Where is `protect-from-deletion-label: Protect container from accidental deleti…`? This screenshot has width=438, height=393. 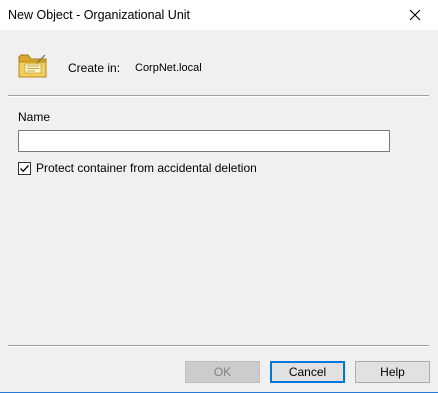 protect-from-deletion-label: Protect container from accidental deleti… is located at coordinates (146, 168).